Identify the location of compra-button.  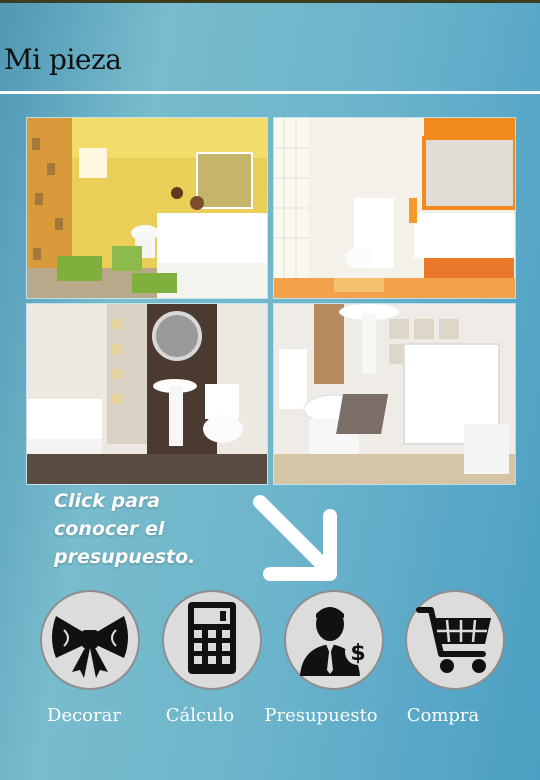
(455, 640).